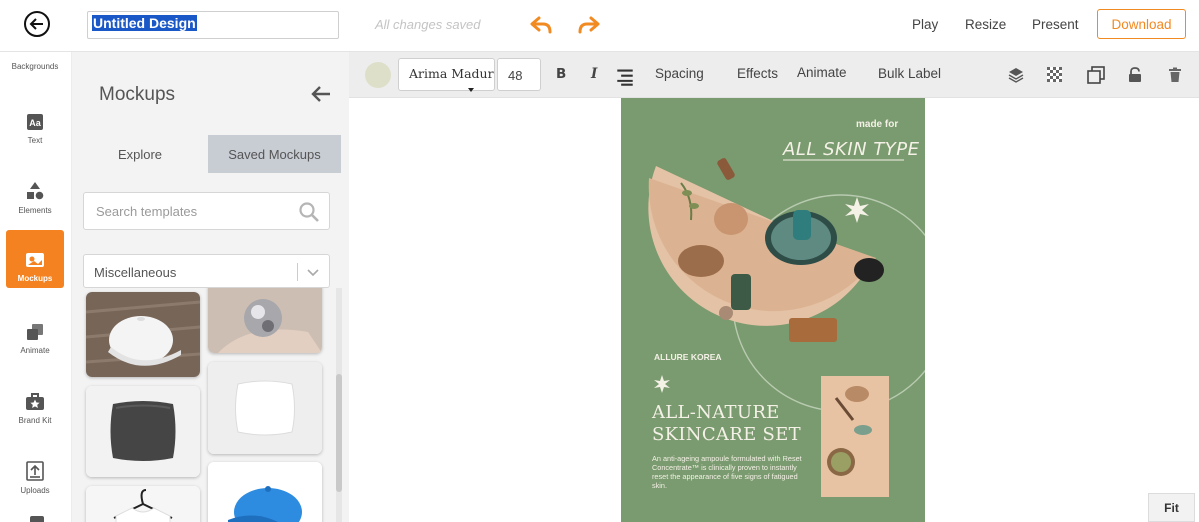 The height and width of the screenshot is (522, 1199). I want to click on save-status-text: All changes saved, so click(428, 24).